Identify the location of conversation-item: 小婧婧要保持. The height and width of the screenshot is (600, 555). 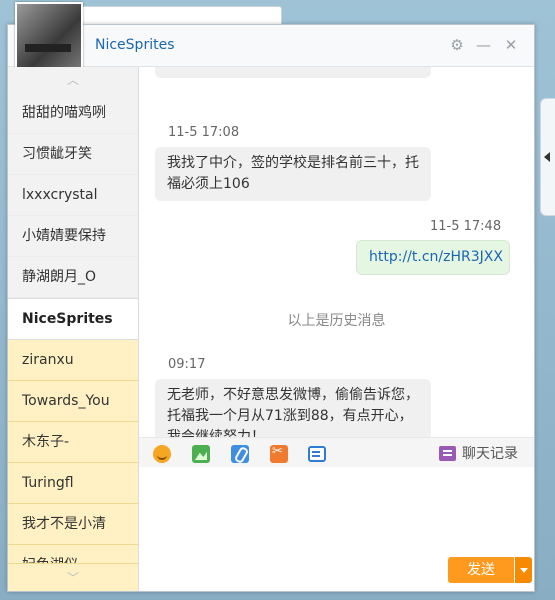
(73, 236).